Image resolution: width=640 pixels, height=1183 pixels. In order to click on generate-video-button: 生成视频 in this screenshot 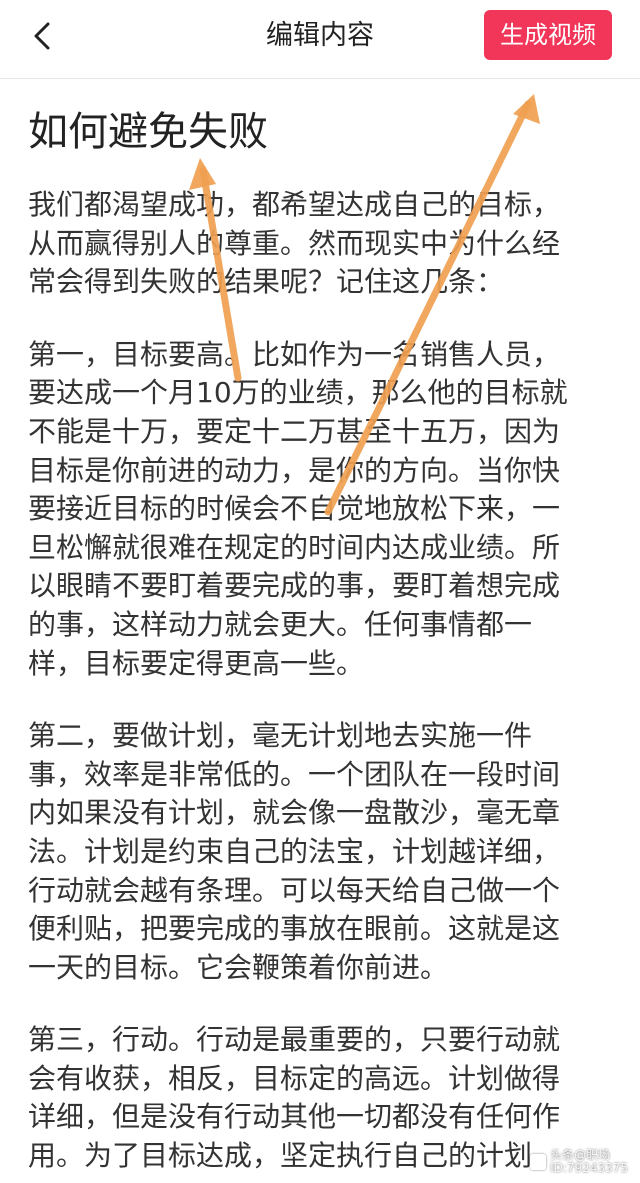, I will do `click(548, 35)`.